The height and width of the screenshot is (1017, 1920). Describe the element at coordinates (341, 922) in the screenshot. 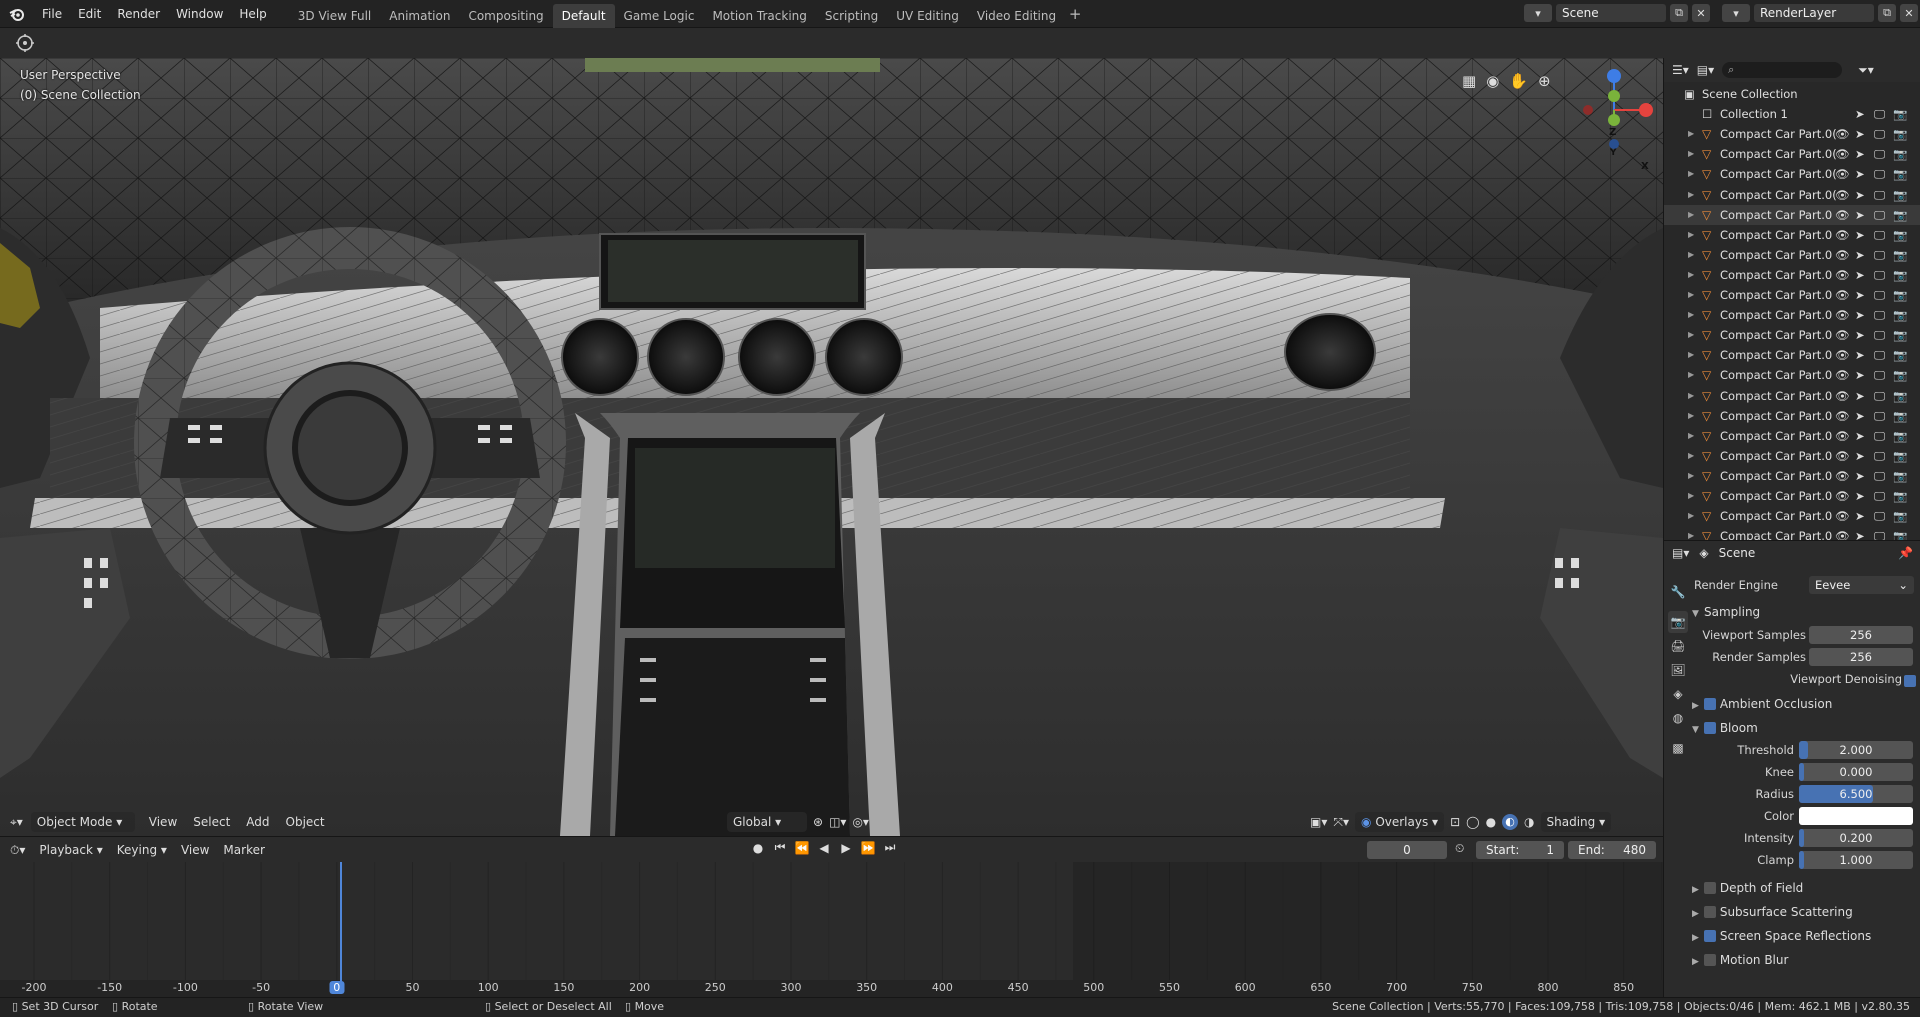

I see `playhead-line` at that location.